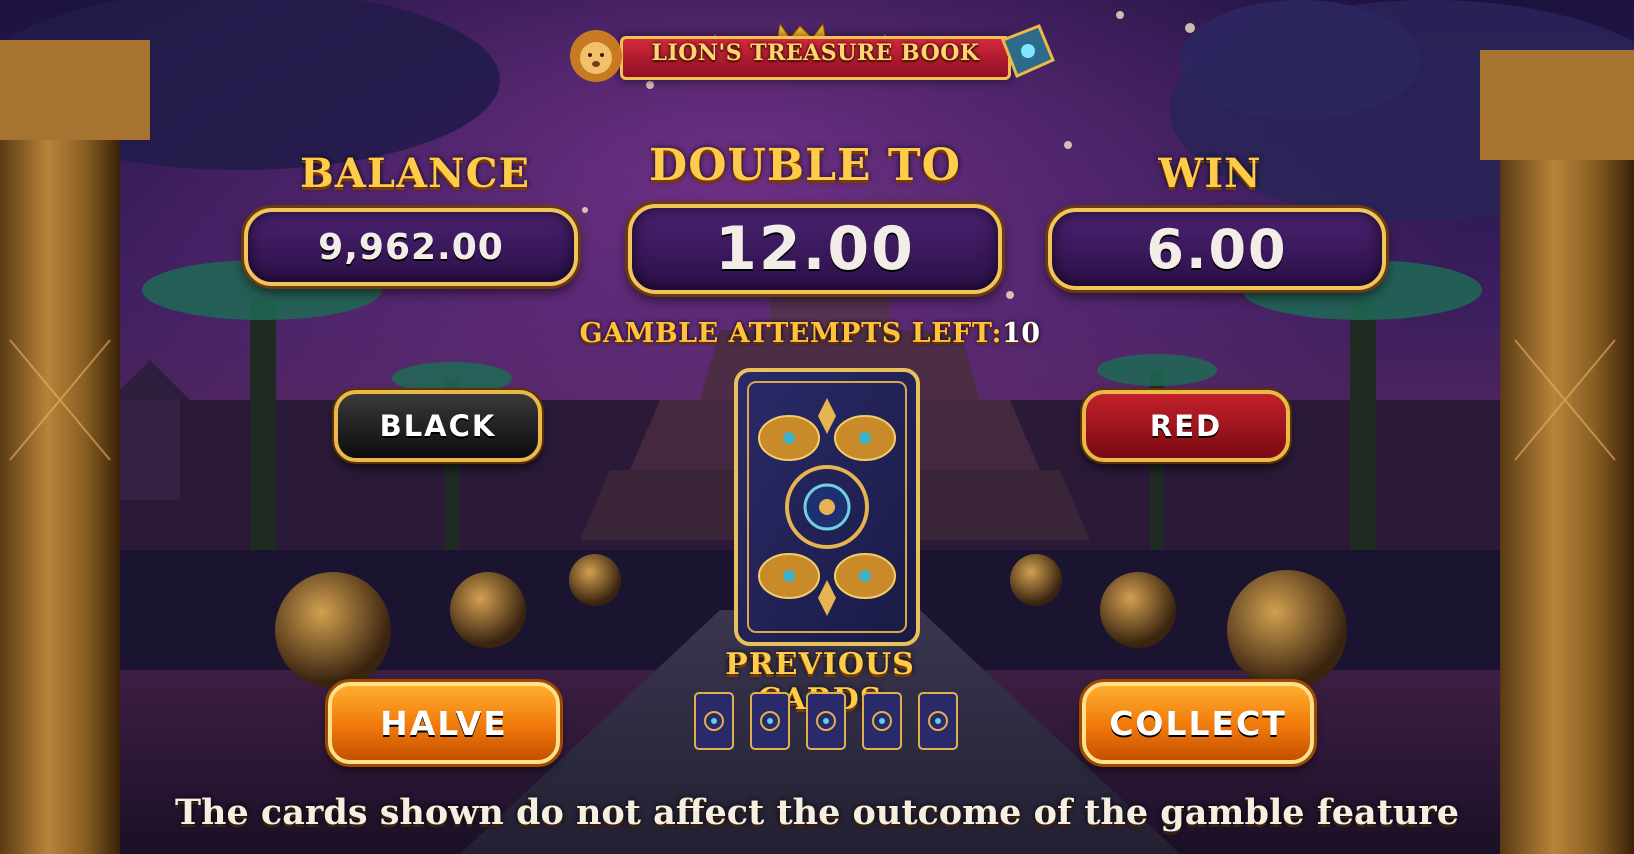  What do you see at coordinates (596, 56) in the screenshot?
I see `lion-icon` at bounding box center [596, 56].